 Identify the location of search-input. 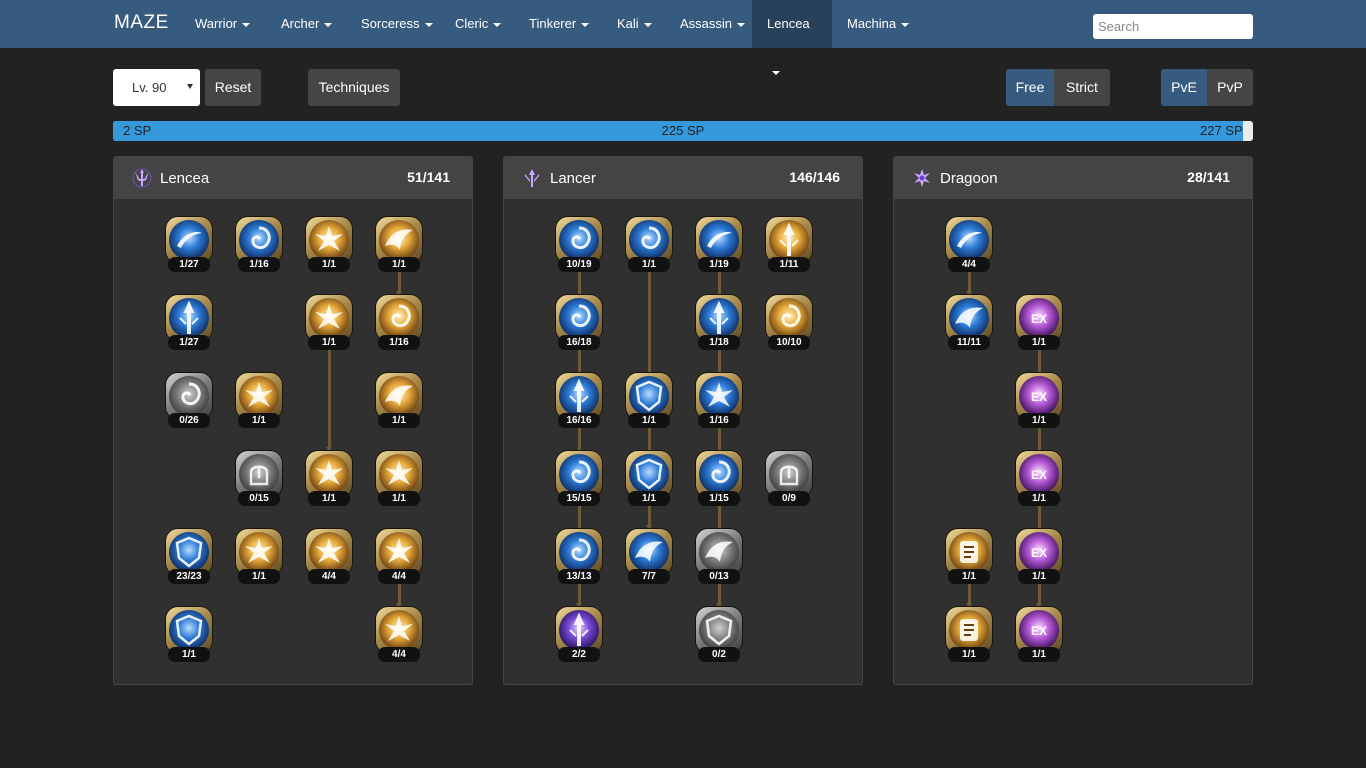
(1173, 26).